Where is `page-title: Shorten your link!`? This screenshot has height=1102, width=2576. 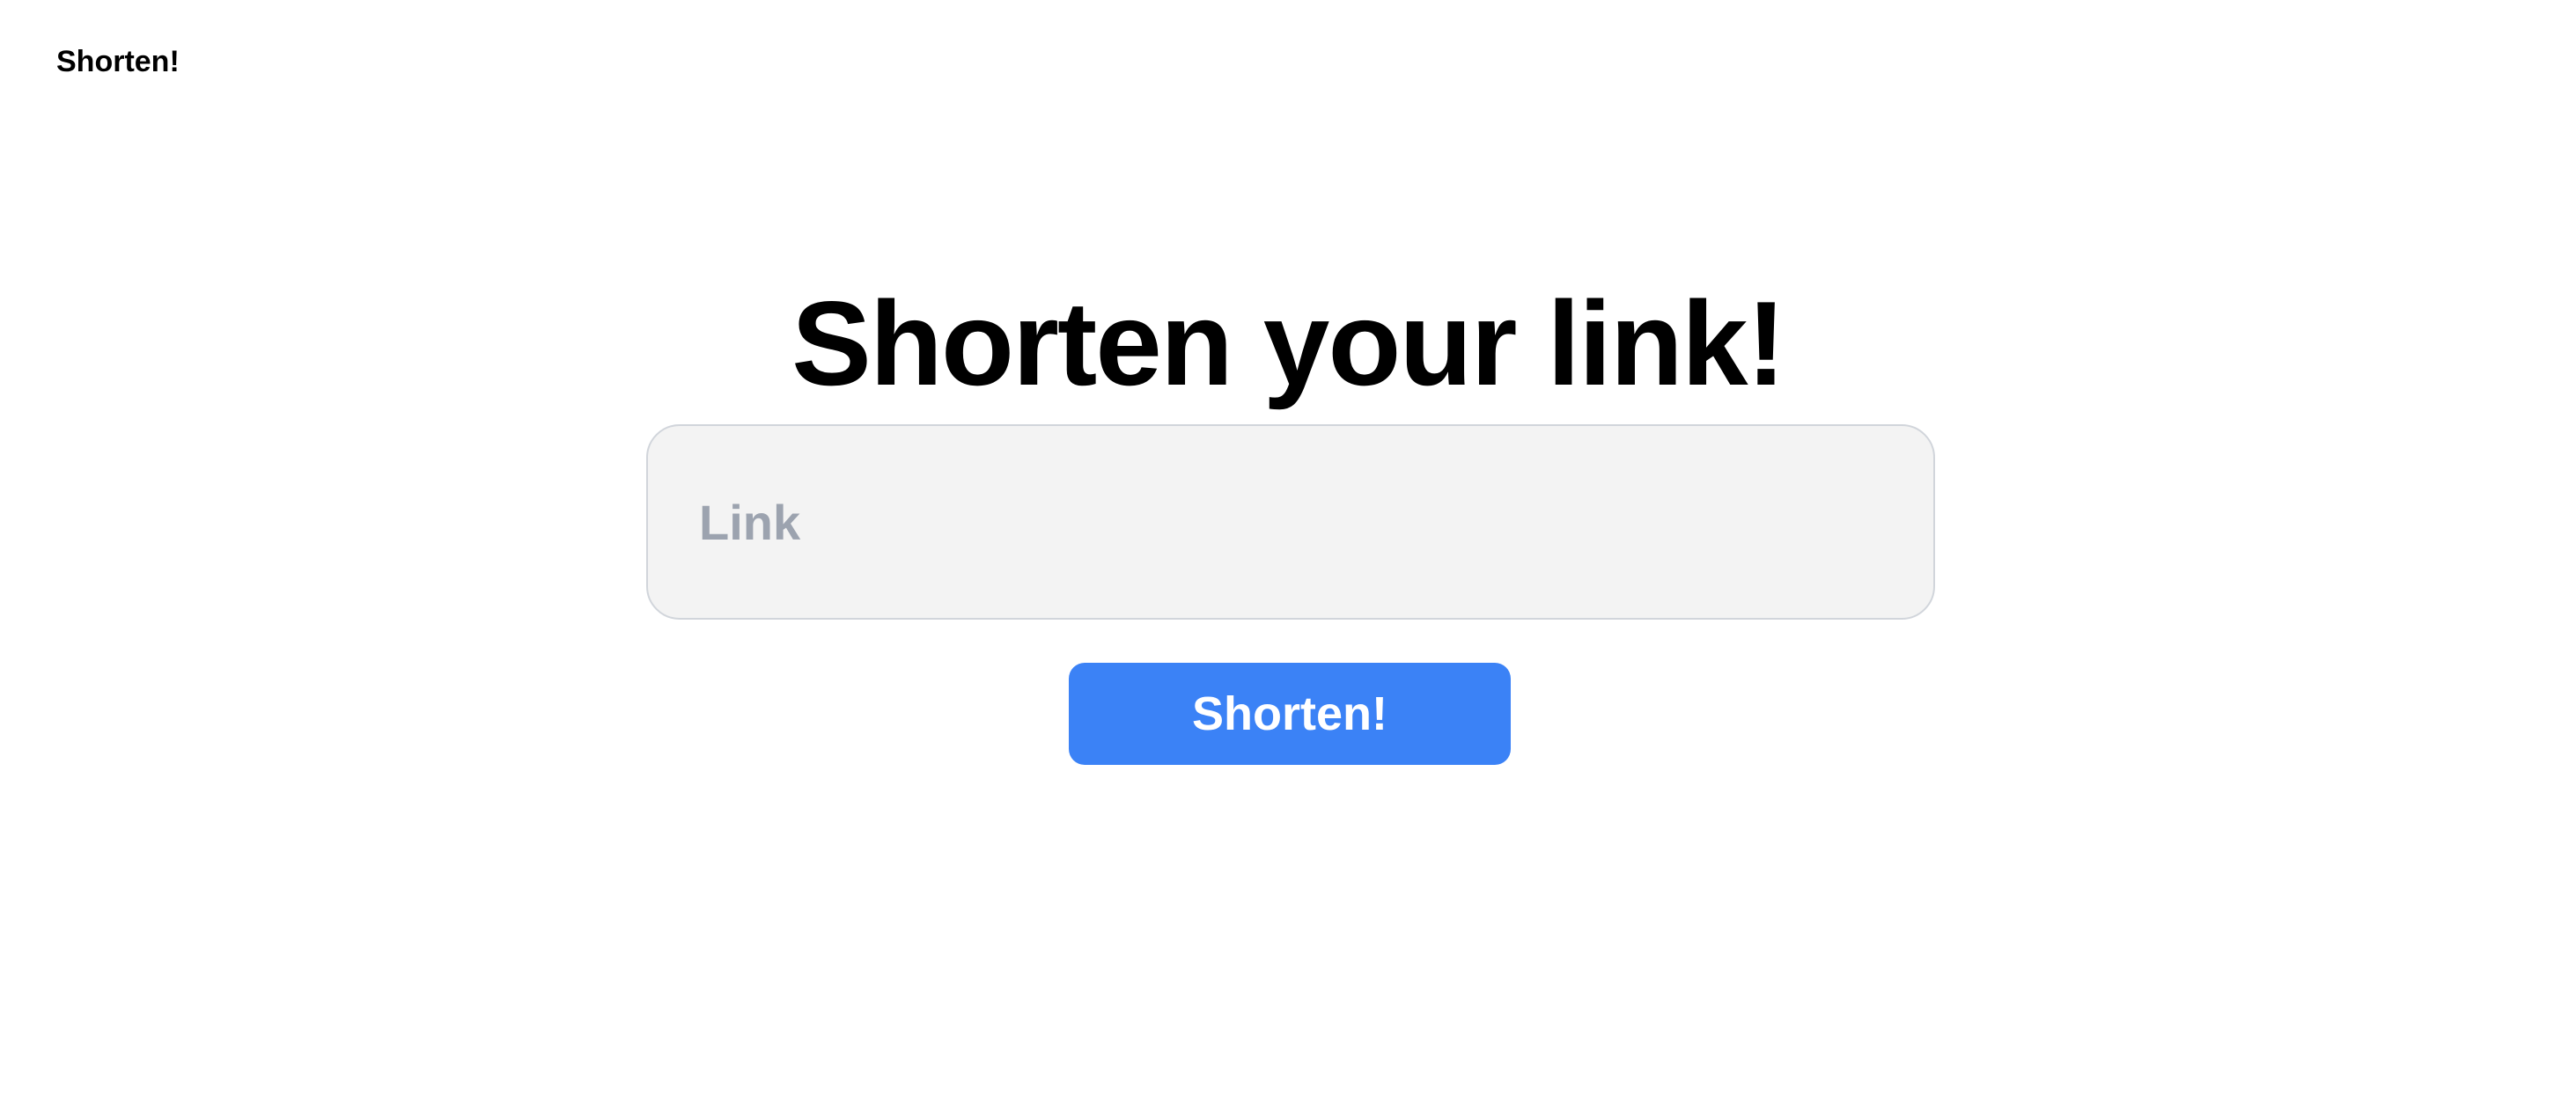
page-title: Shorten your link! is located at coordinates (1288, 343).